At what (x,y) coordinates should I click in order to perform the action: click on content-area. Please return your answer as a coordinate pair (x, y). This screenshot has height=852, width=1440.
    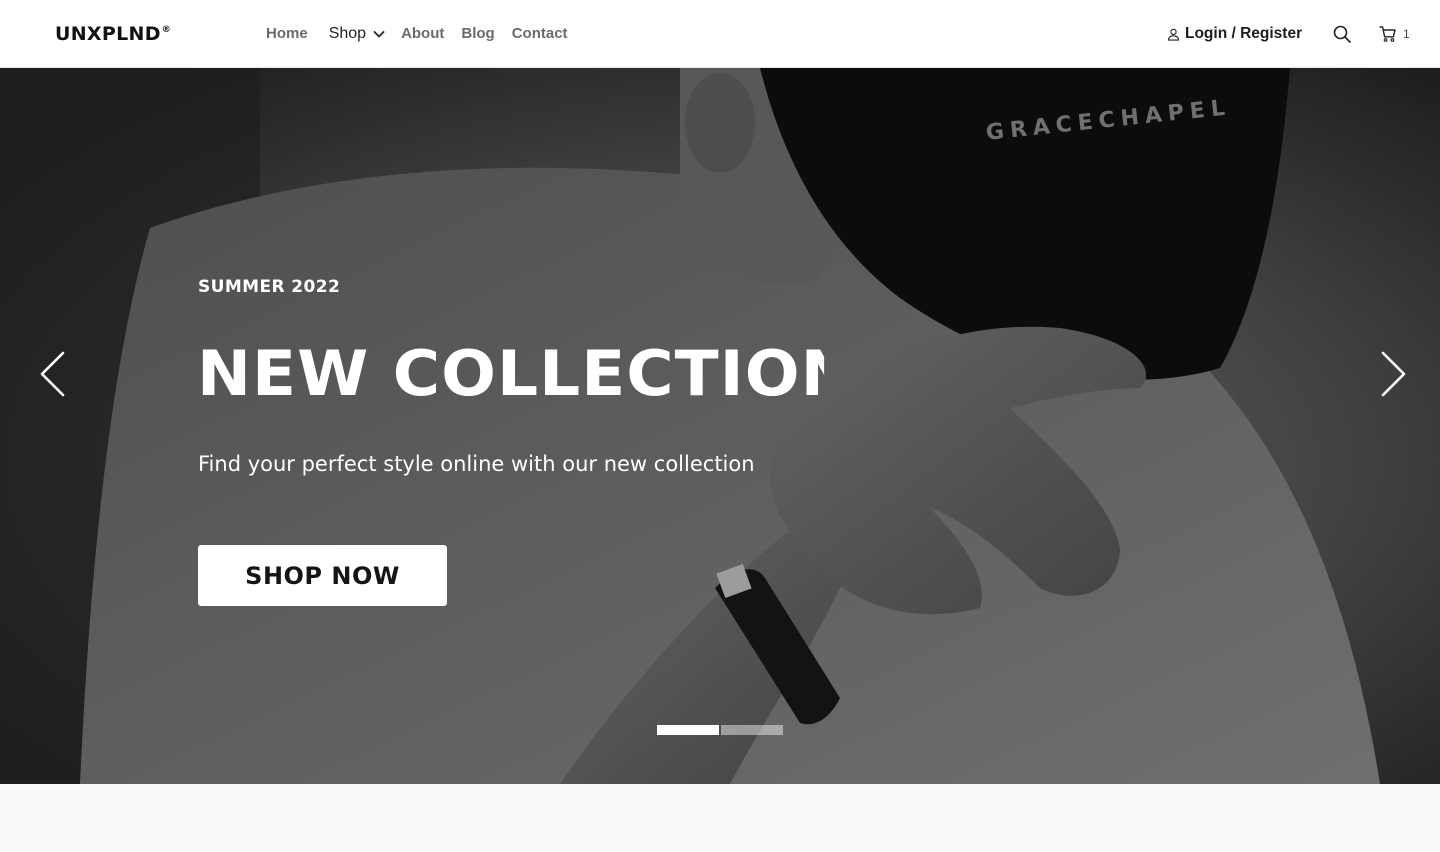
    Looking at the image, I should click on (720, 818).